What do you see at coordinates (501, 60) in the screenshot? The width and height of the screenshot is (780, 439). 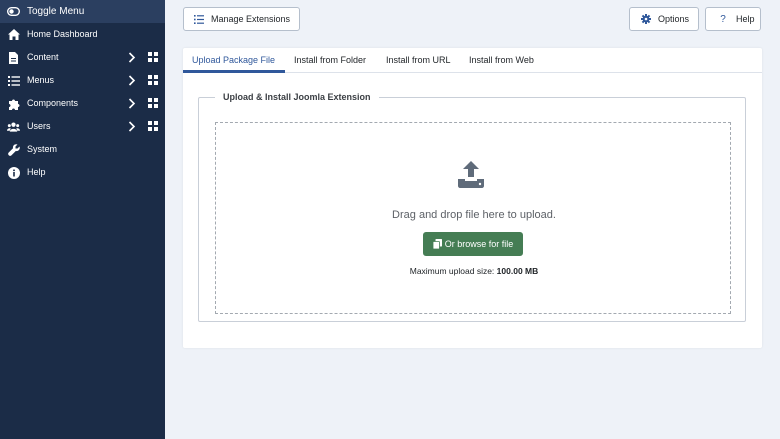 I see `tab-install-from-web: Install from Web` at bounding box center [501, 60].